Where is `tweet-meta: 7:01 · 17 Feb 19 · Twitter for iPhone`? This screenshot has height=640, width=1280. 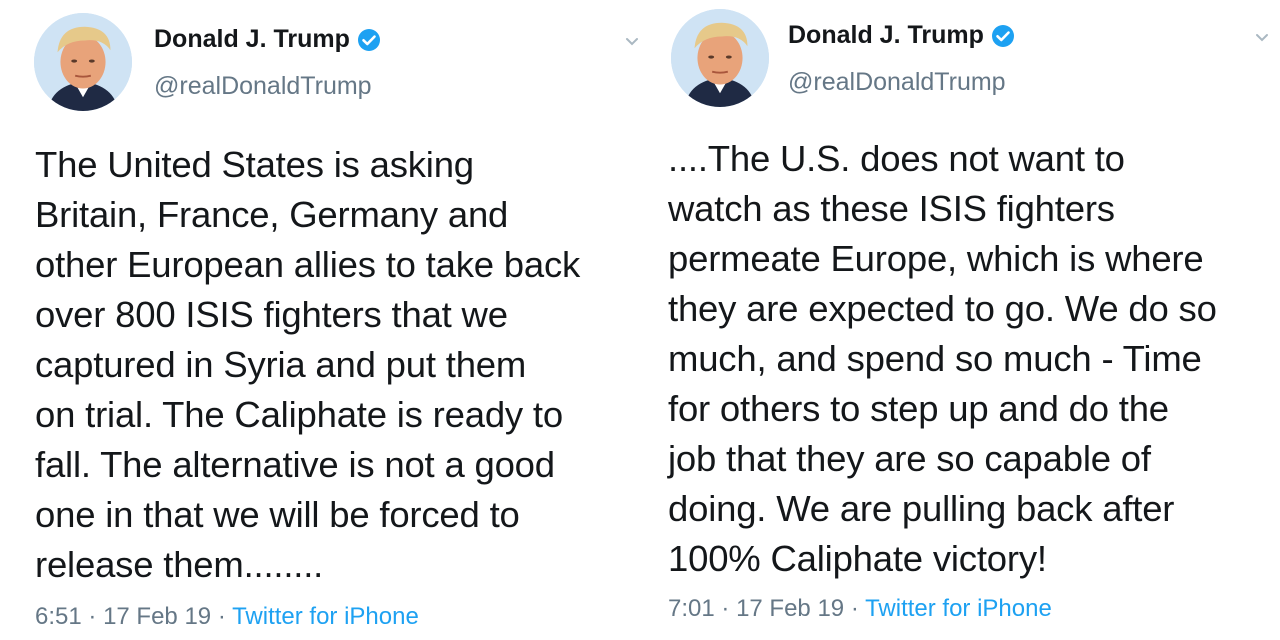 tweet-meta: 7:01 · 17 Feb 19 · Twitter for iPhone is located at coordinates (860, 609).